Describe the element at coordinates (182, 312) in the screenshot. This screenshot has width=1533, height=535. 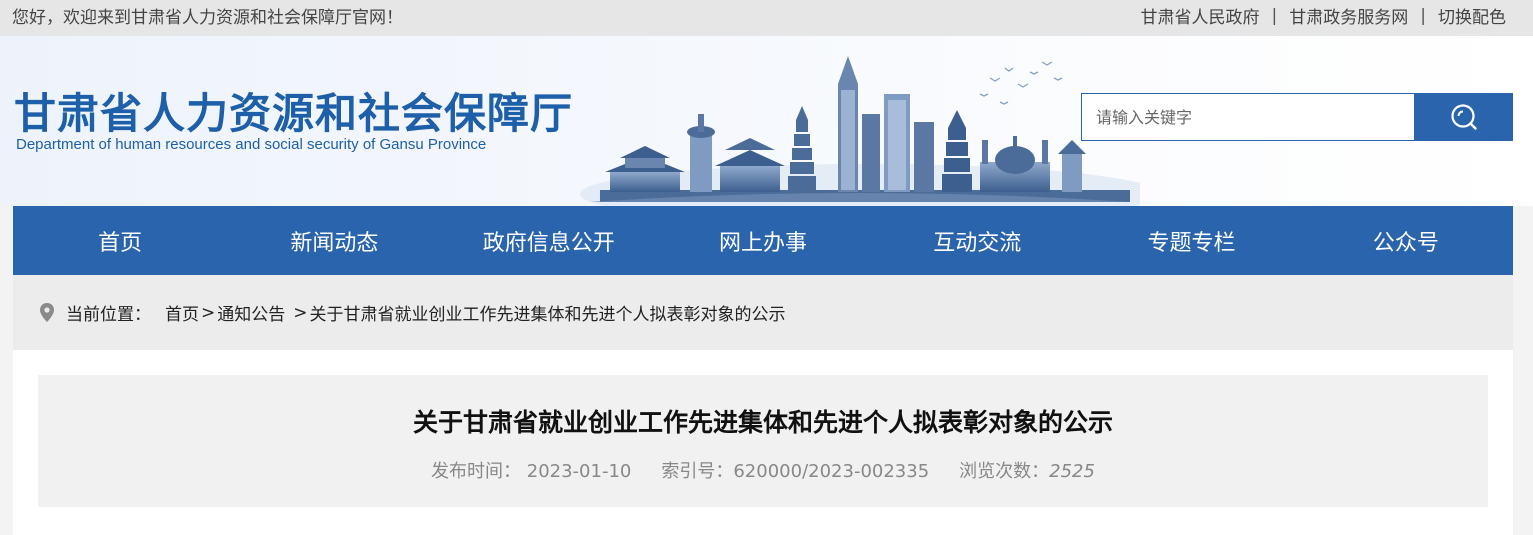
I see `breadcrumb-home: 首页` at that location.